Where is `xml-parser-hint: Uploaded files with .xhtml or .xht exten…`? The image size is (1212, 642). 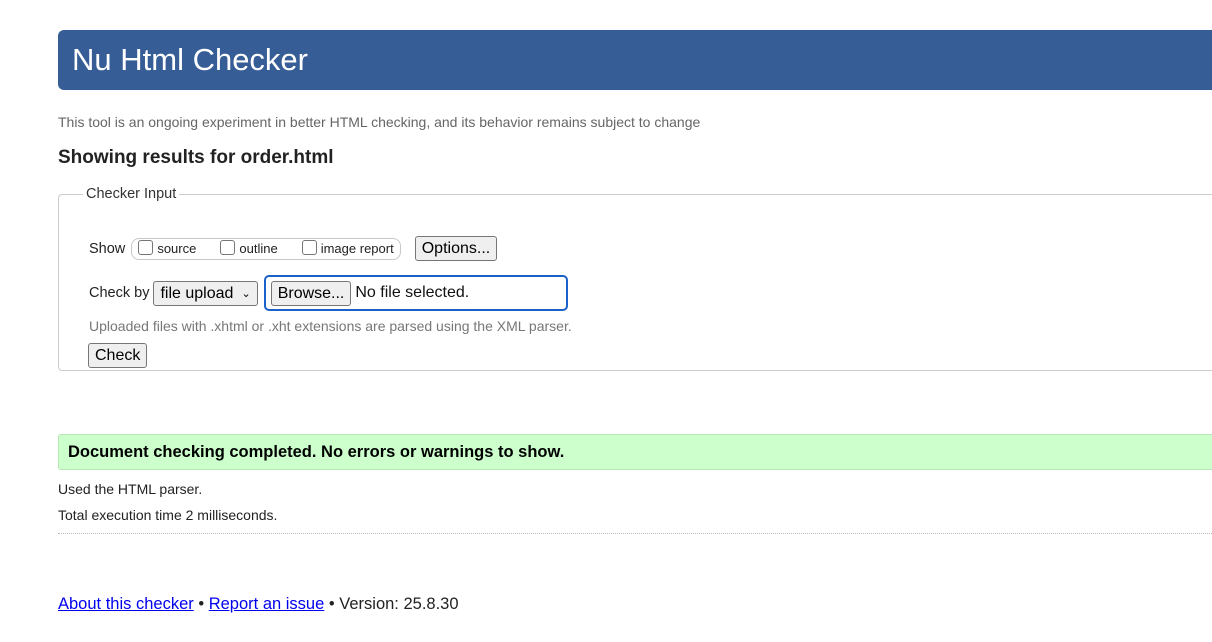
xml-parser-hint: Uploaded files with .xhtml or .xht exten… is located at coordinates (330, 326).